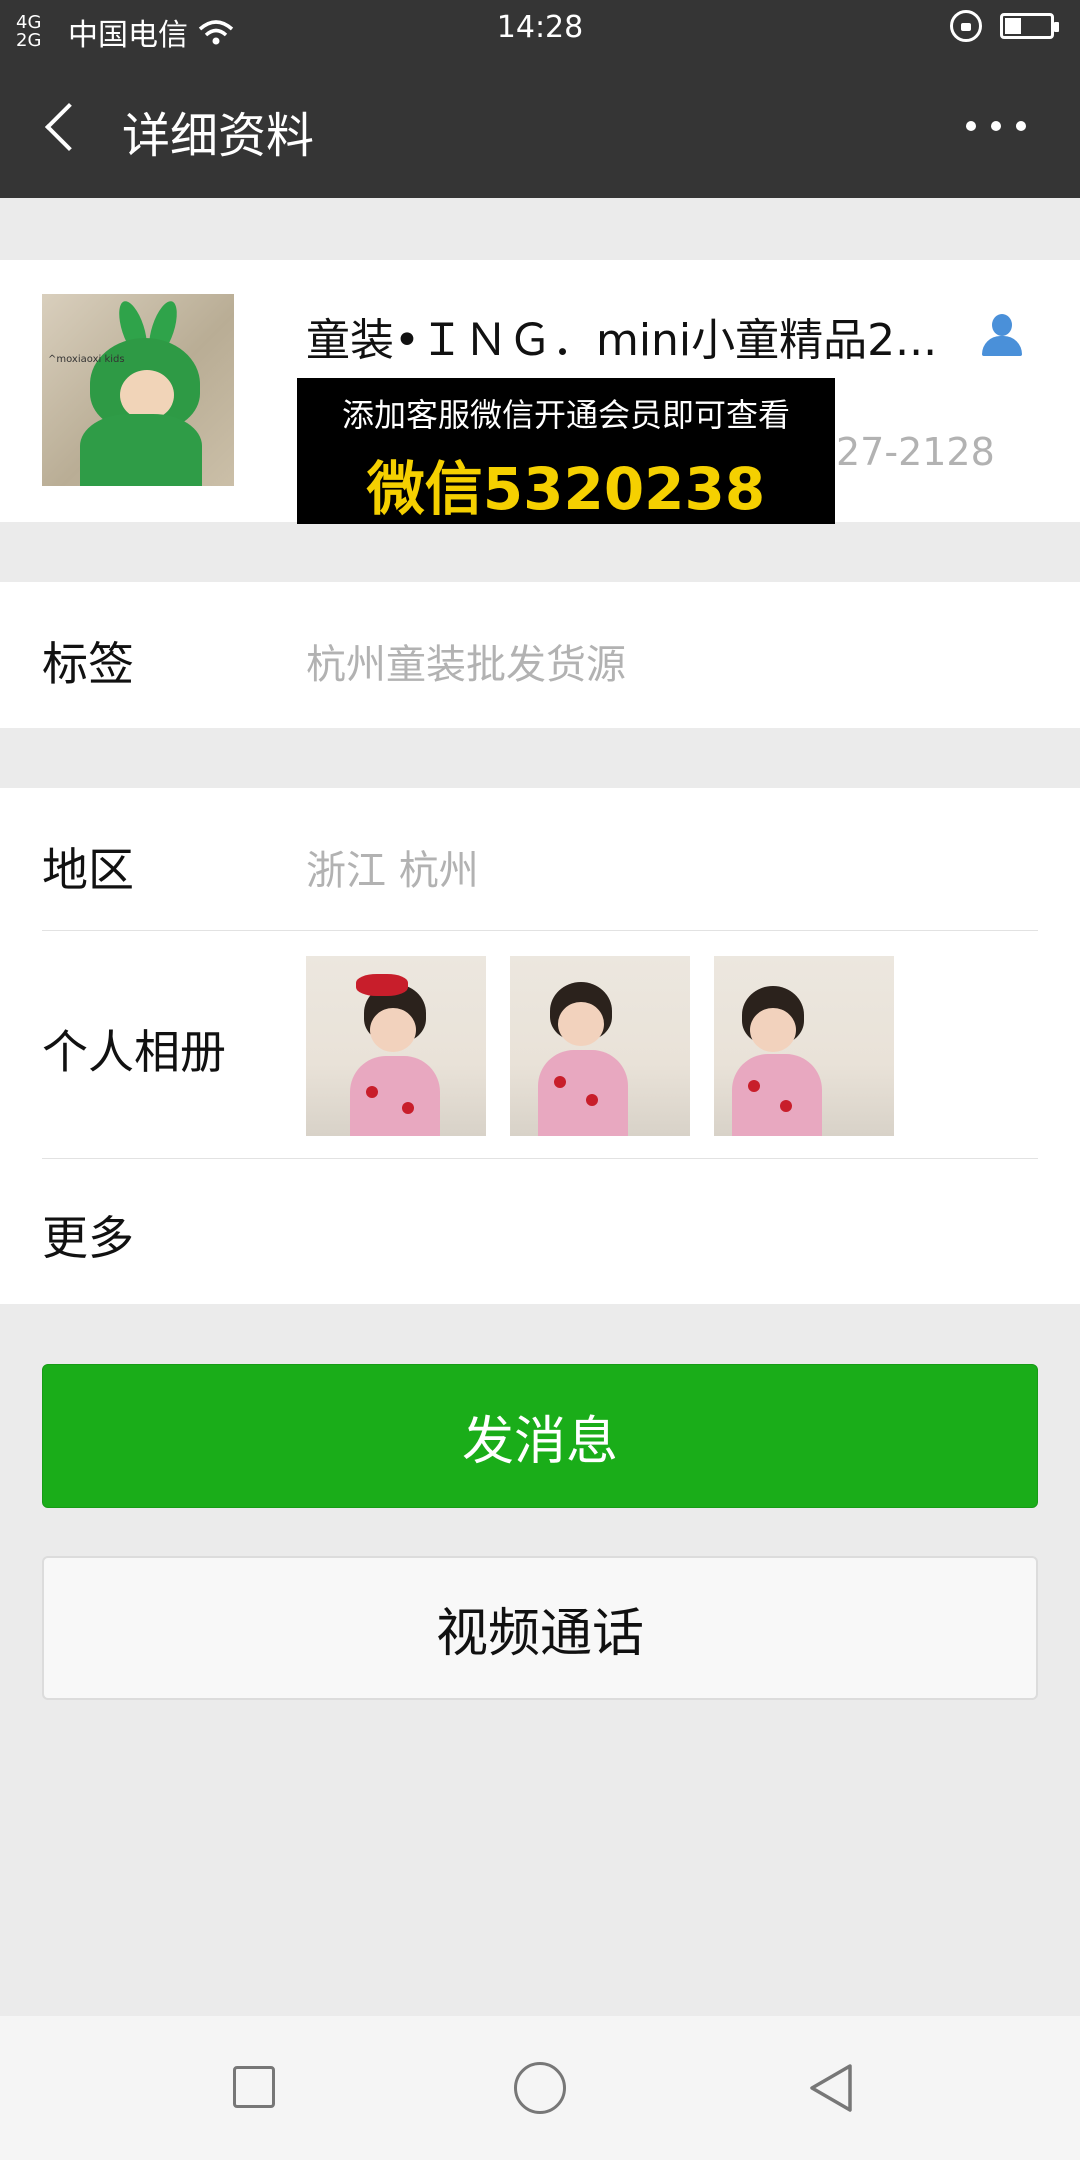 The height and width of the screenshot is (2160, 1080). I want to click on system-nav-bar, so click(540, 2088).